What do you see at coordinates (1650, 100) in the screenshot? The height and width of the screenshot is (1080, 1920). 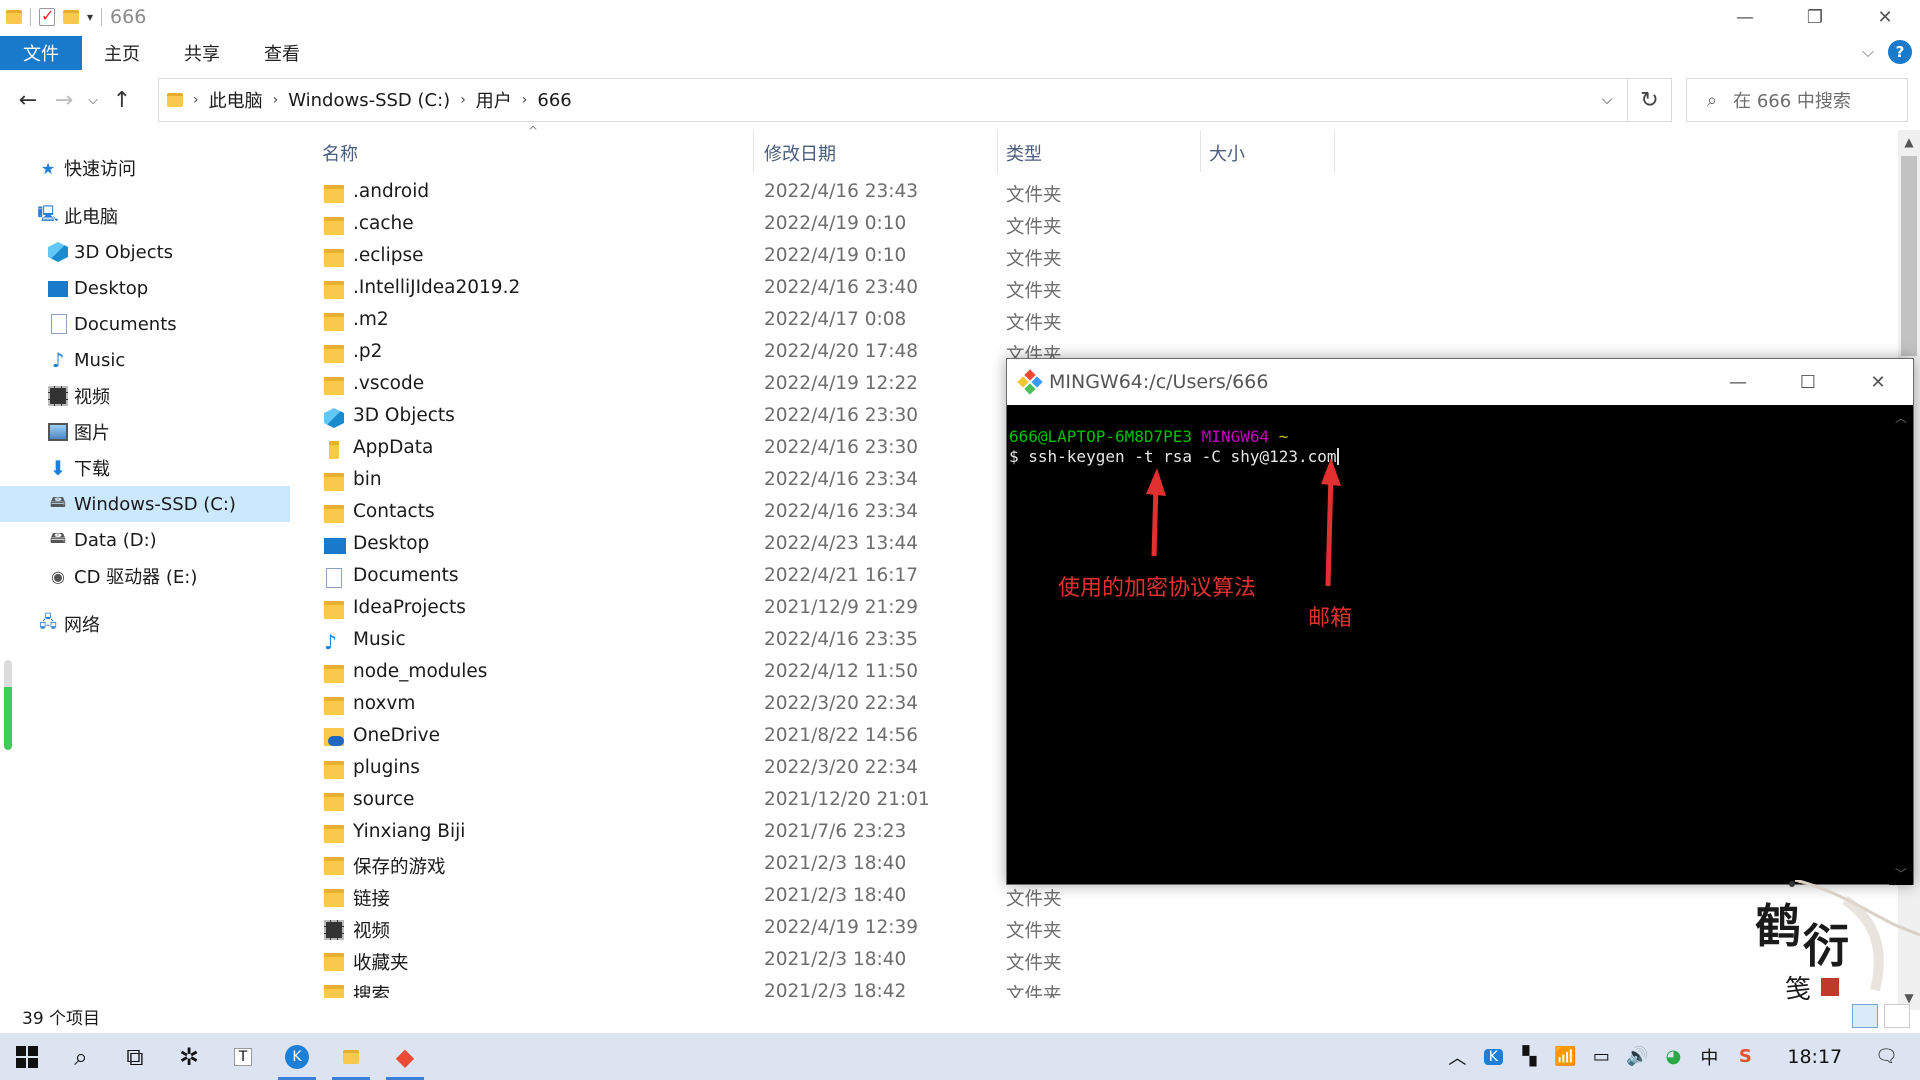 I see `refresh-button: ↻` at bounding box center [1650, 100].